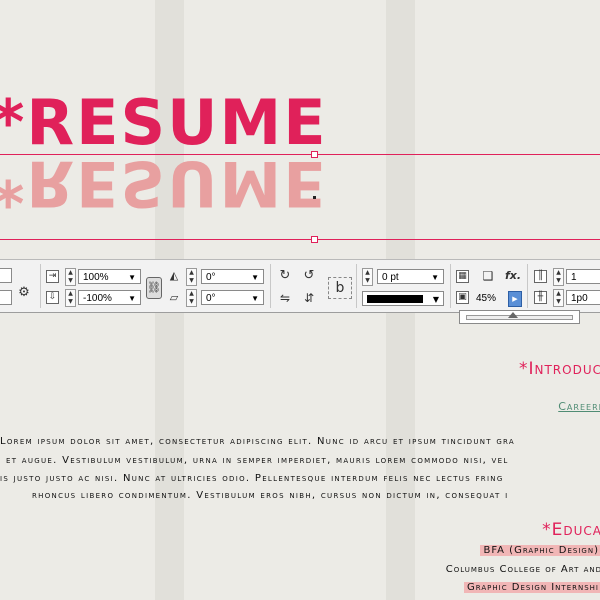 The image size is (600, 600). Describe the element at coordinates (174, 275) in the screenshot. I see `rotate-icon: ◭` at that location.